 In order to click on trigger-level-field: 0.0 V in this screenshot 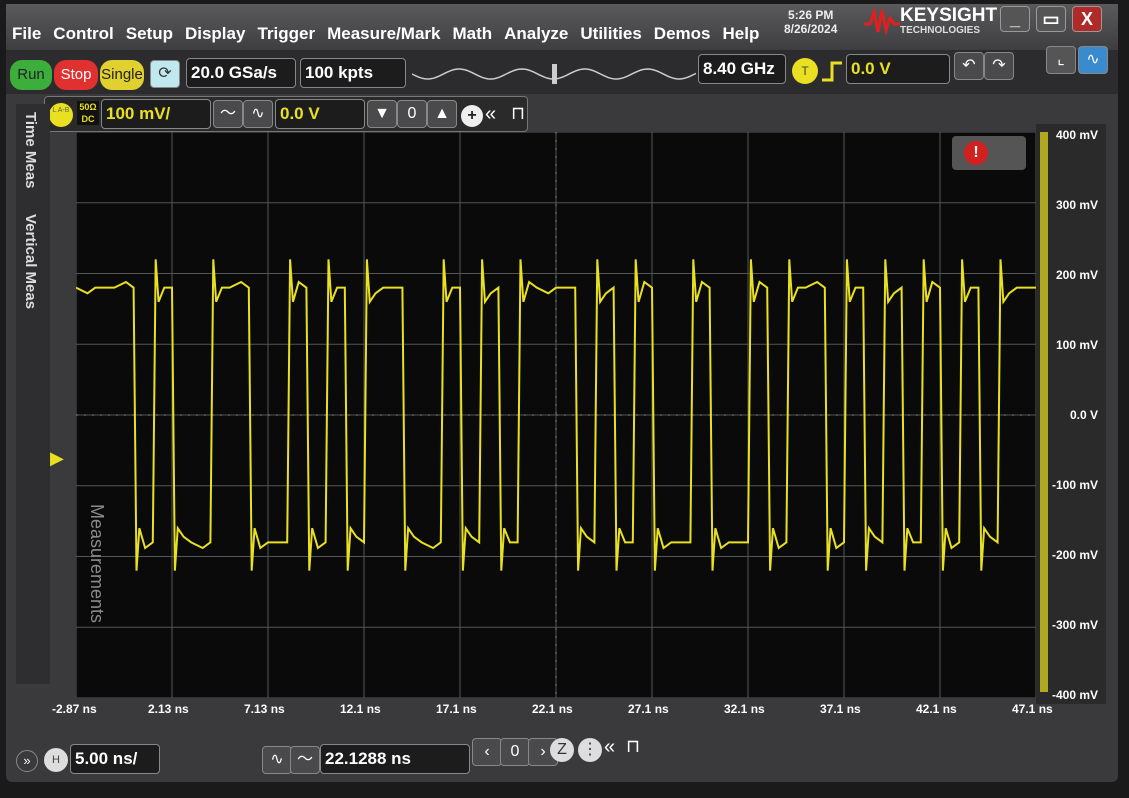, I will do `click(898, 69)`.